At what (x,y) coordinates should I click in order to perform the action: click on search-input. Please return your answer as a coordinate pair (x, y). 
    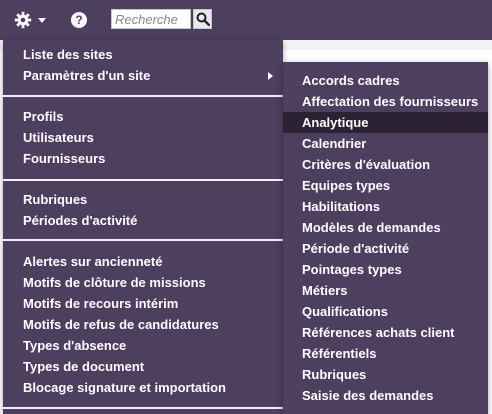
    Looking at the image, I should click on (151, 19).